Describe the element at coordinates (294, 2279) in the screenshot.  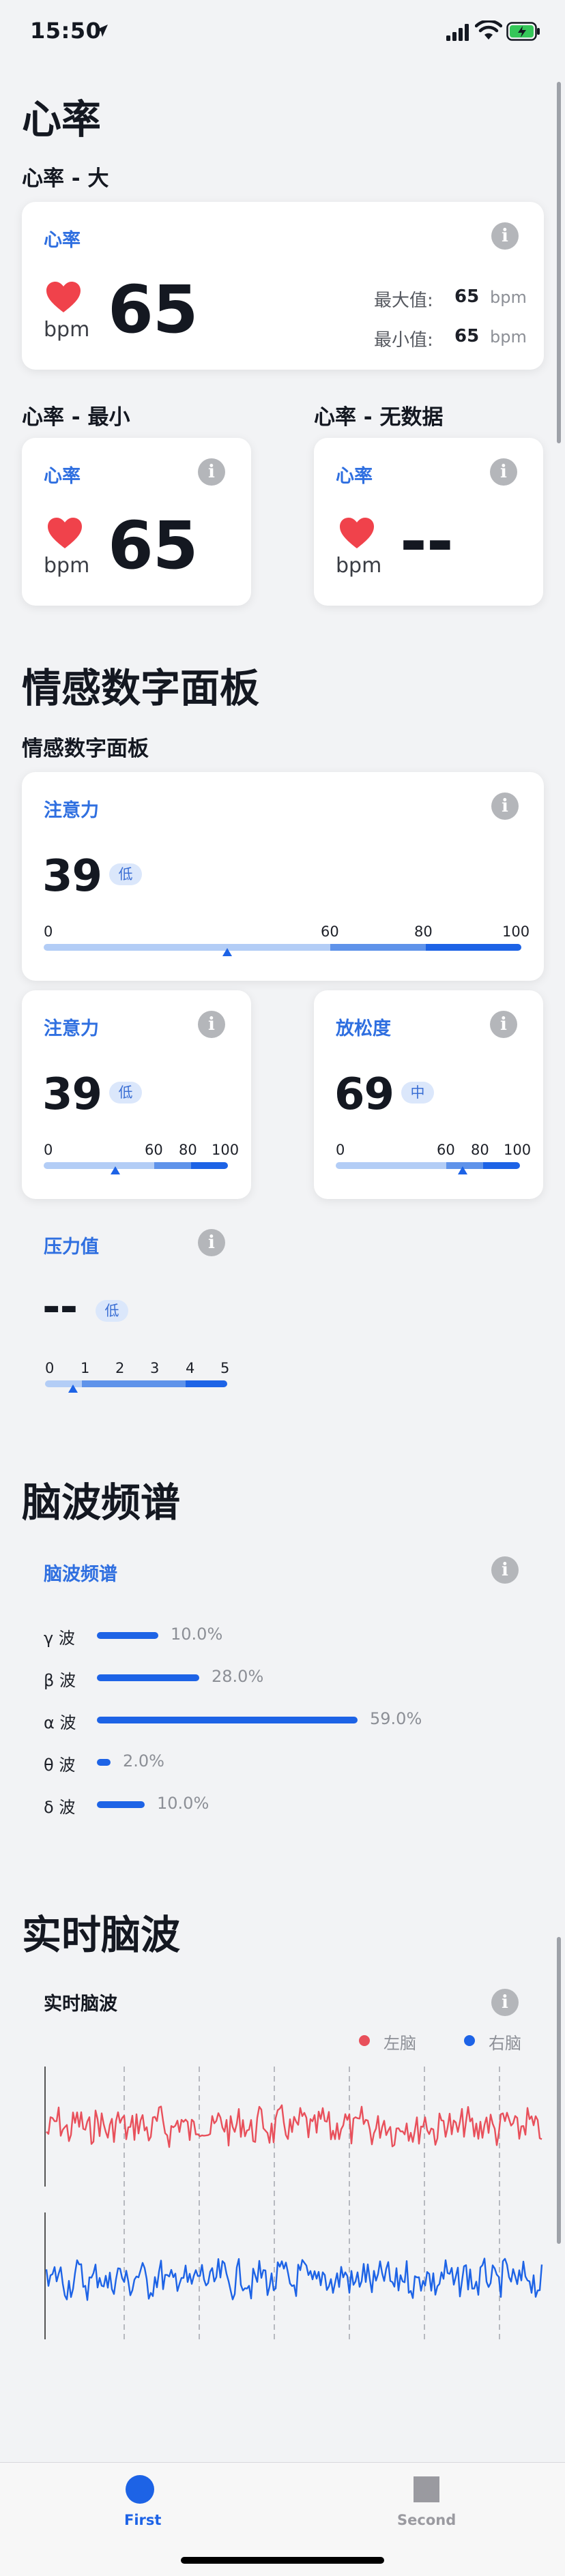
I see `right-brain-wave-line` at that location.